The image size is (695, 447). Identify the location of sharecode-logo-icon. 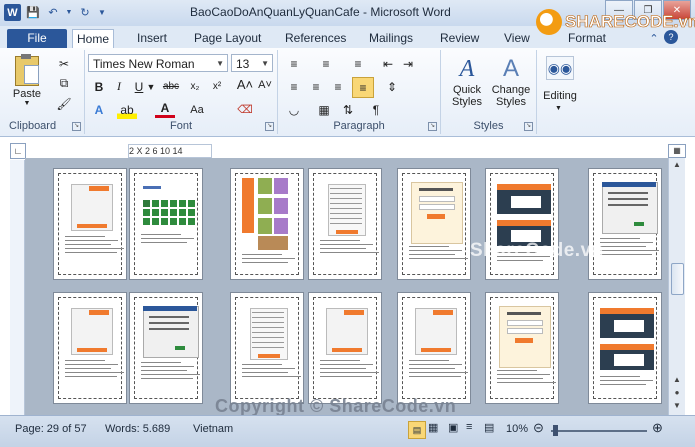
(549, 22).